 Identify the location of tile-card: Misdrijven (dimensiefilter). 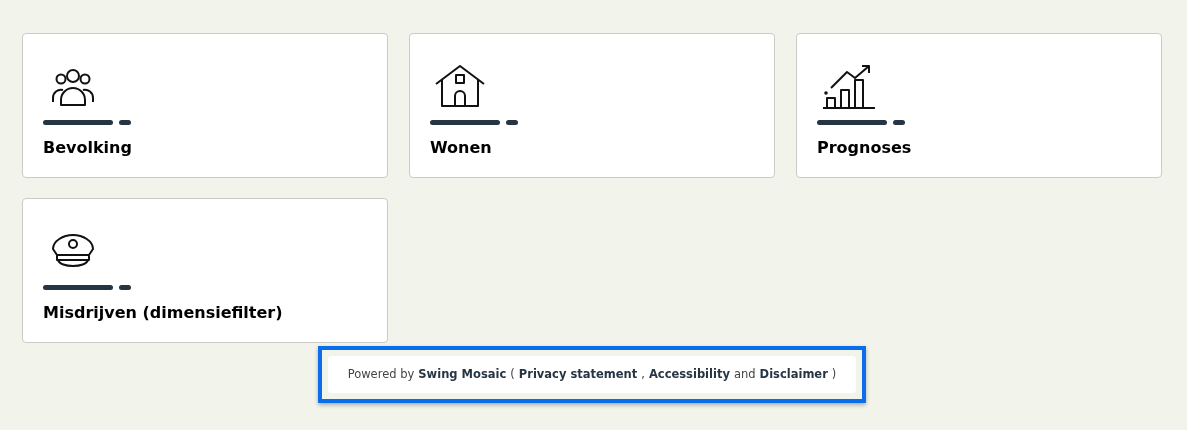
(205, 270).